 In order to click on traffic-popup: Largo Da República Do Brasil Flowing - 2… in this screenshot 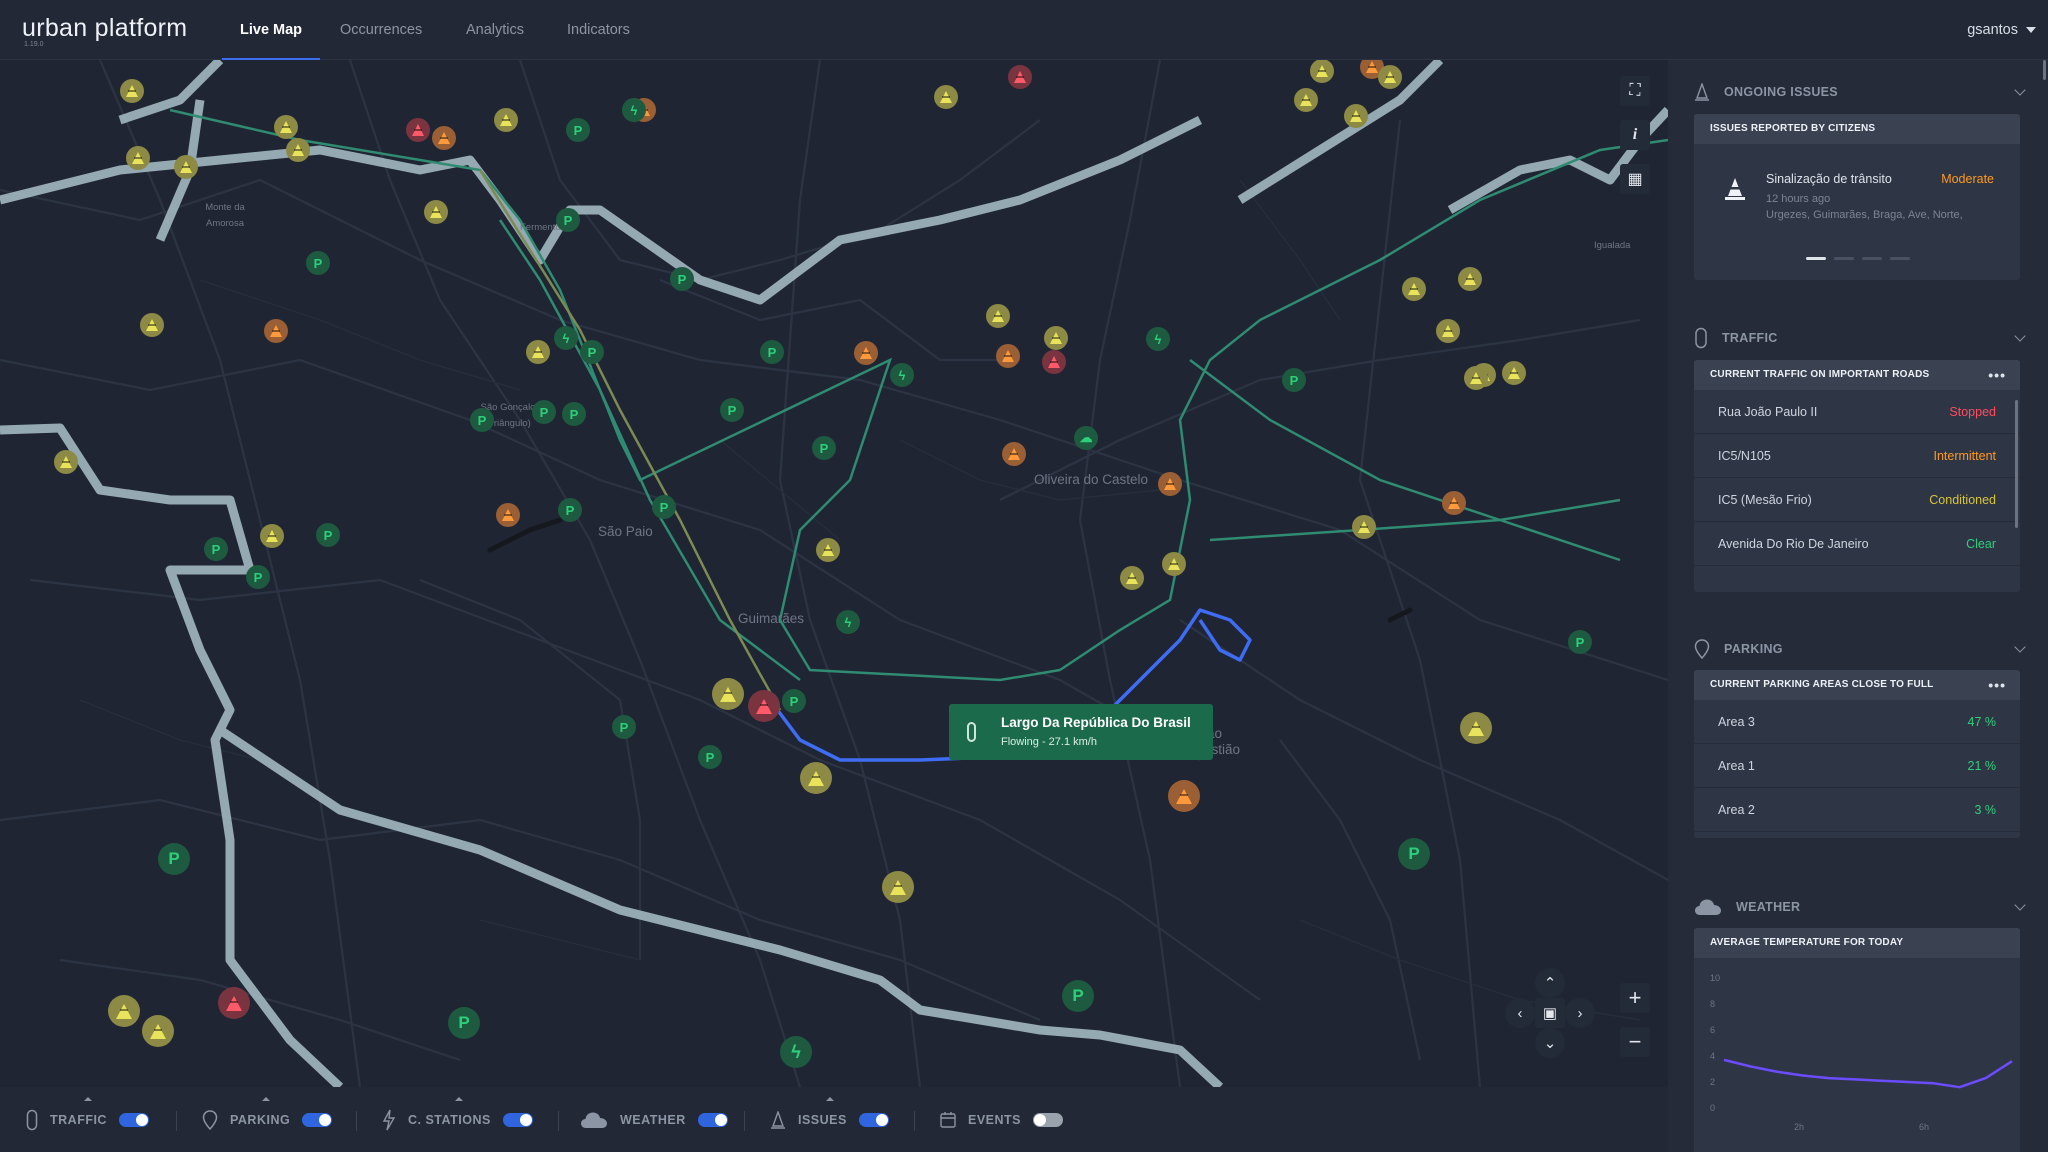, I will do `click(1081, 732)`.